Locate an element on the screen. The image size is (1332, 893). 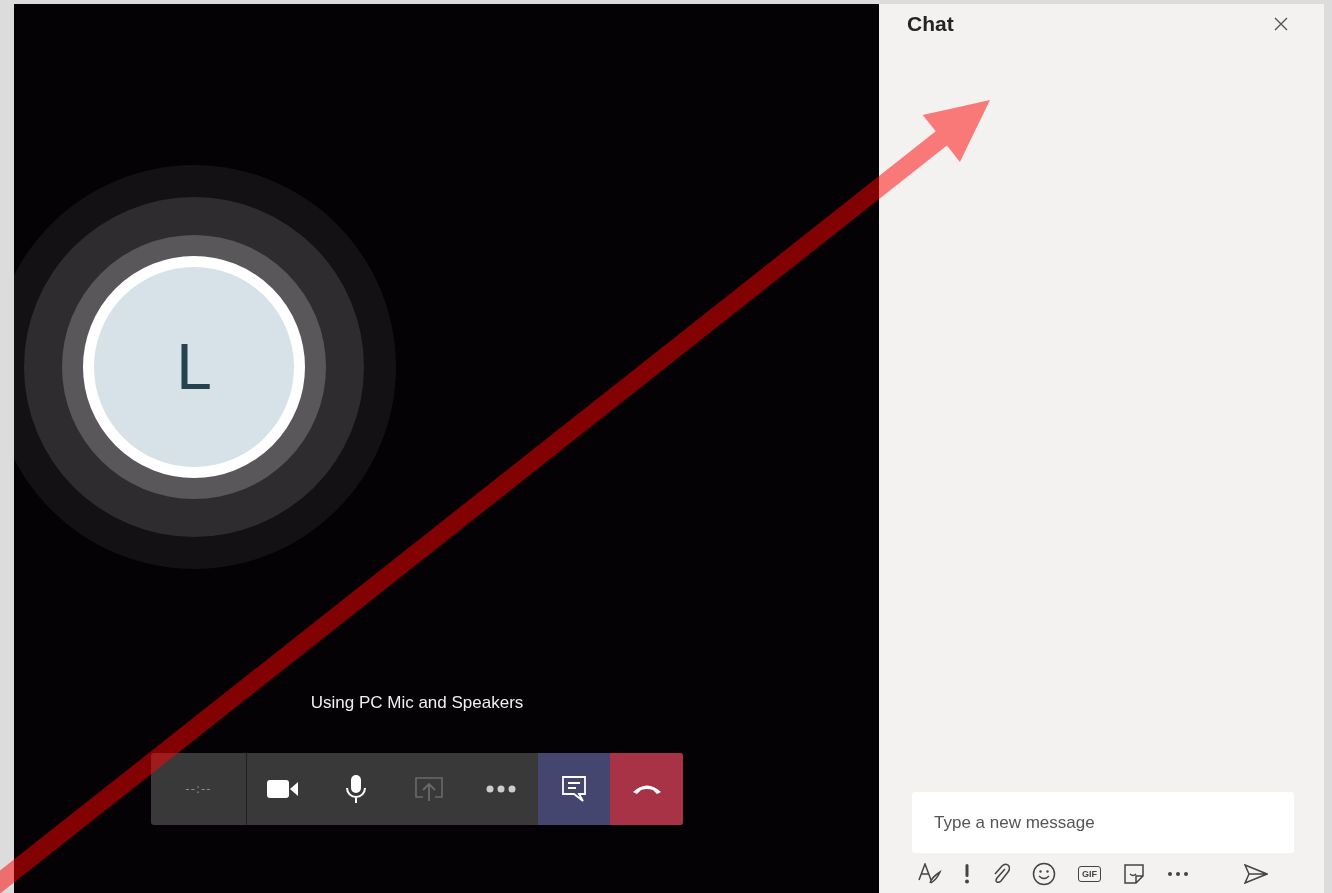
format-icon is located at coordinates (930, 874).